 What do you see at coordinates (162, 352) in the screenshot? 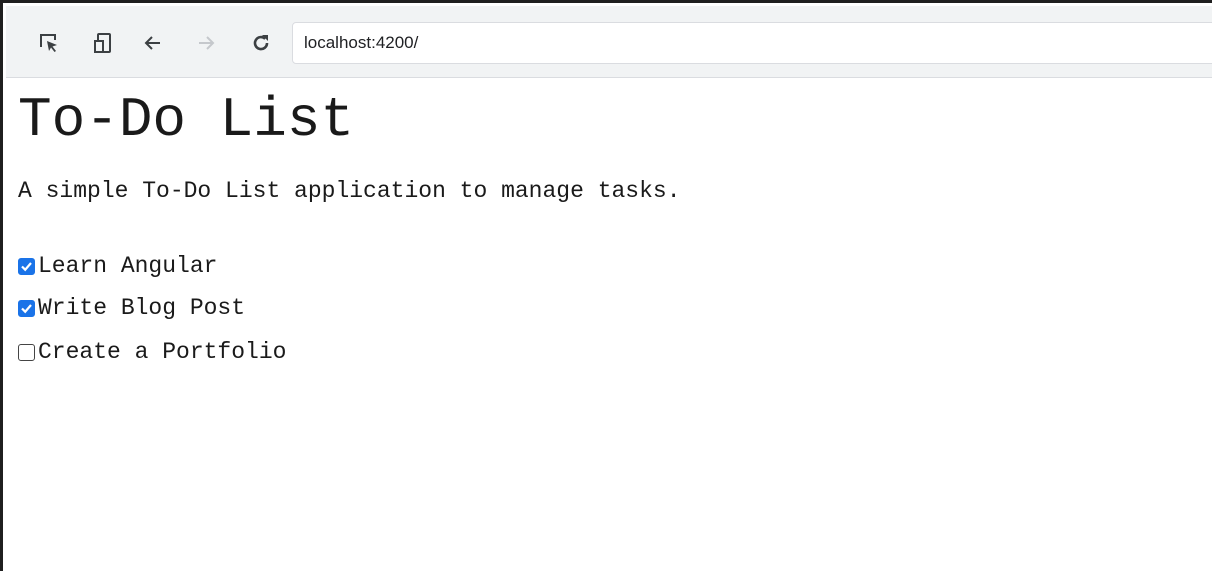
I see `todo-label: Create a Portfolio` at bounding box center [162, 352].